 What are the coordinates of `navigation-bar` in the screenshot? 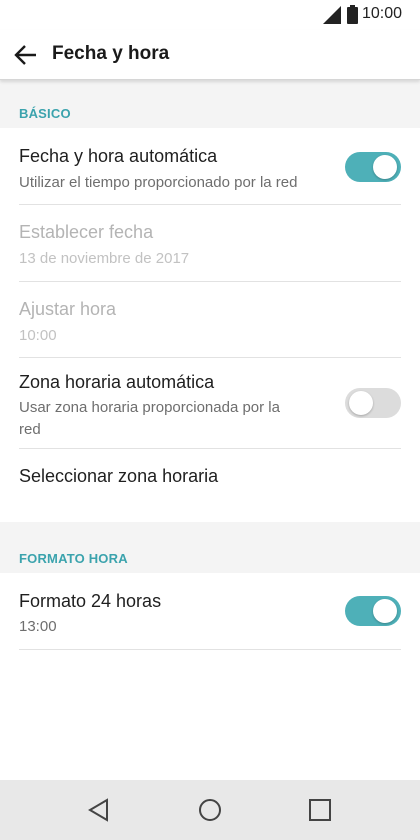 It's located at (210, 810).